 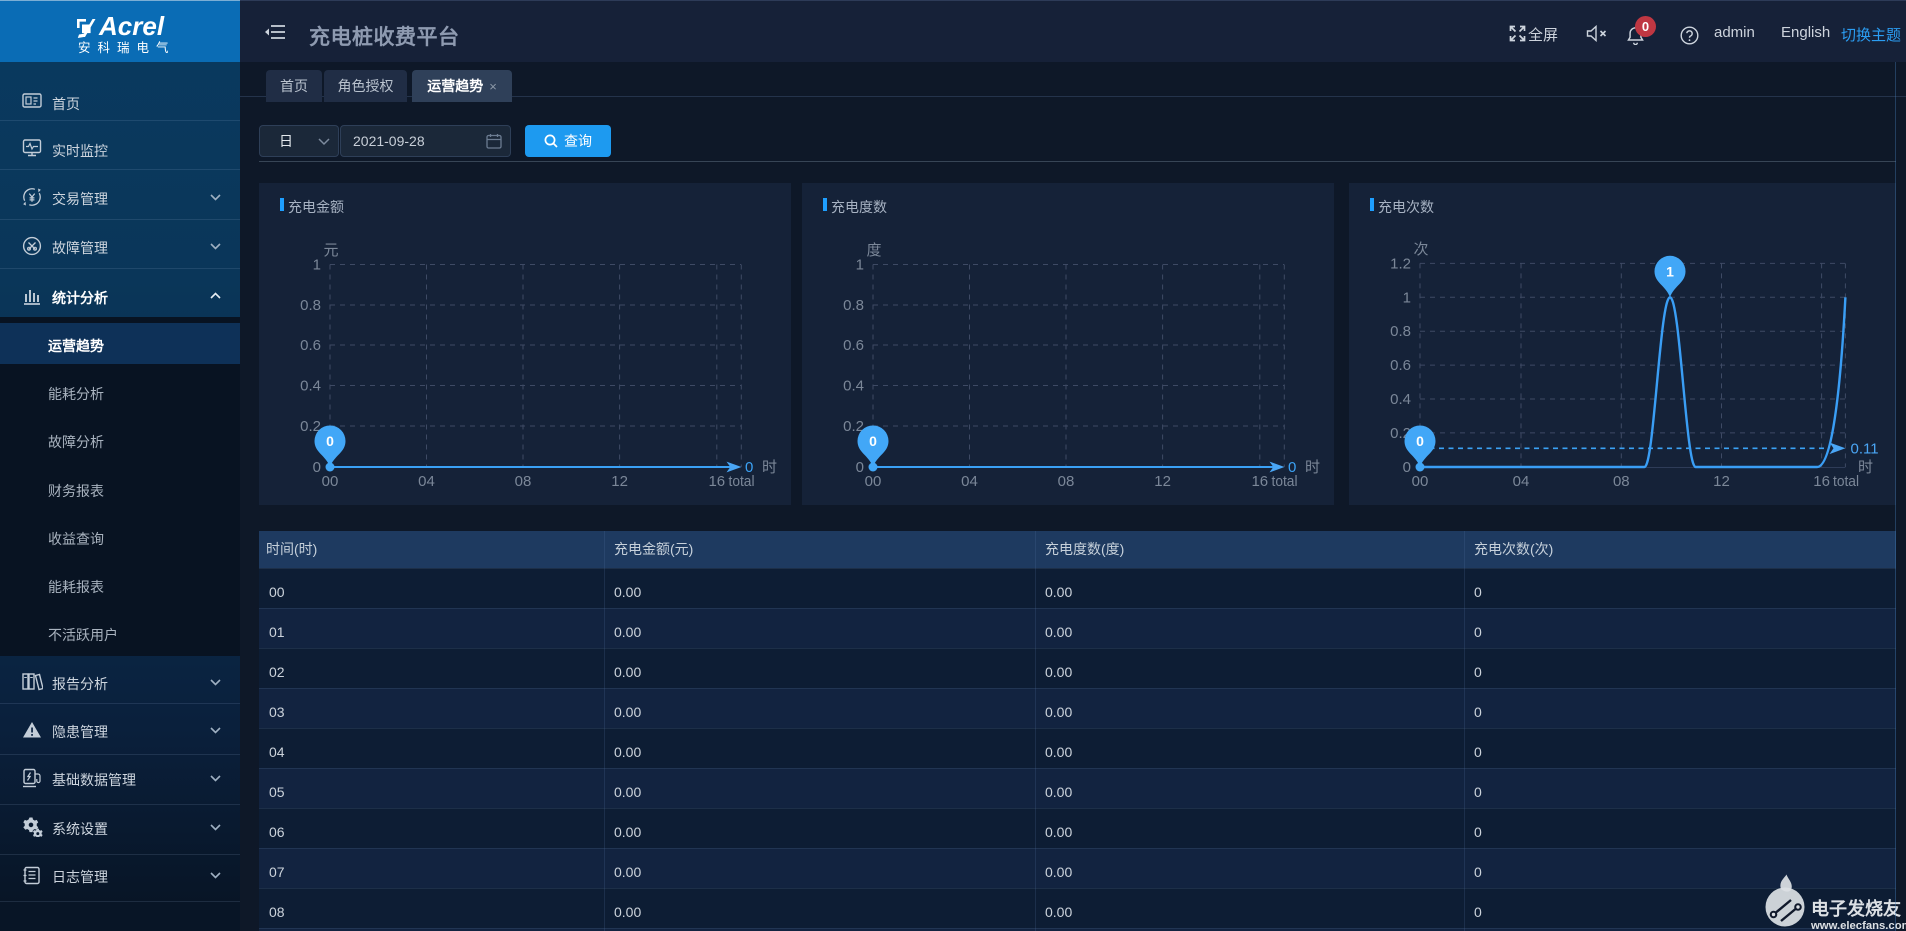 What do you see at coordinates (330, 250) in the screenshot?
I see `svg-text: 元` at bounding box center [330, 250].